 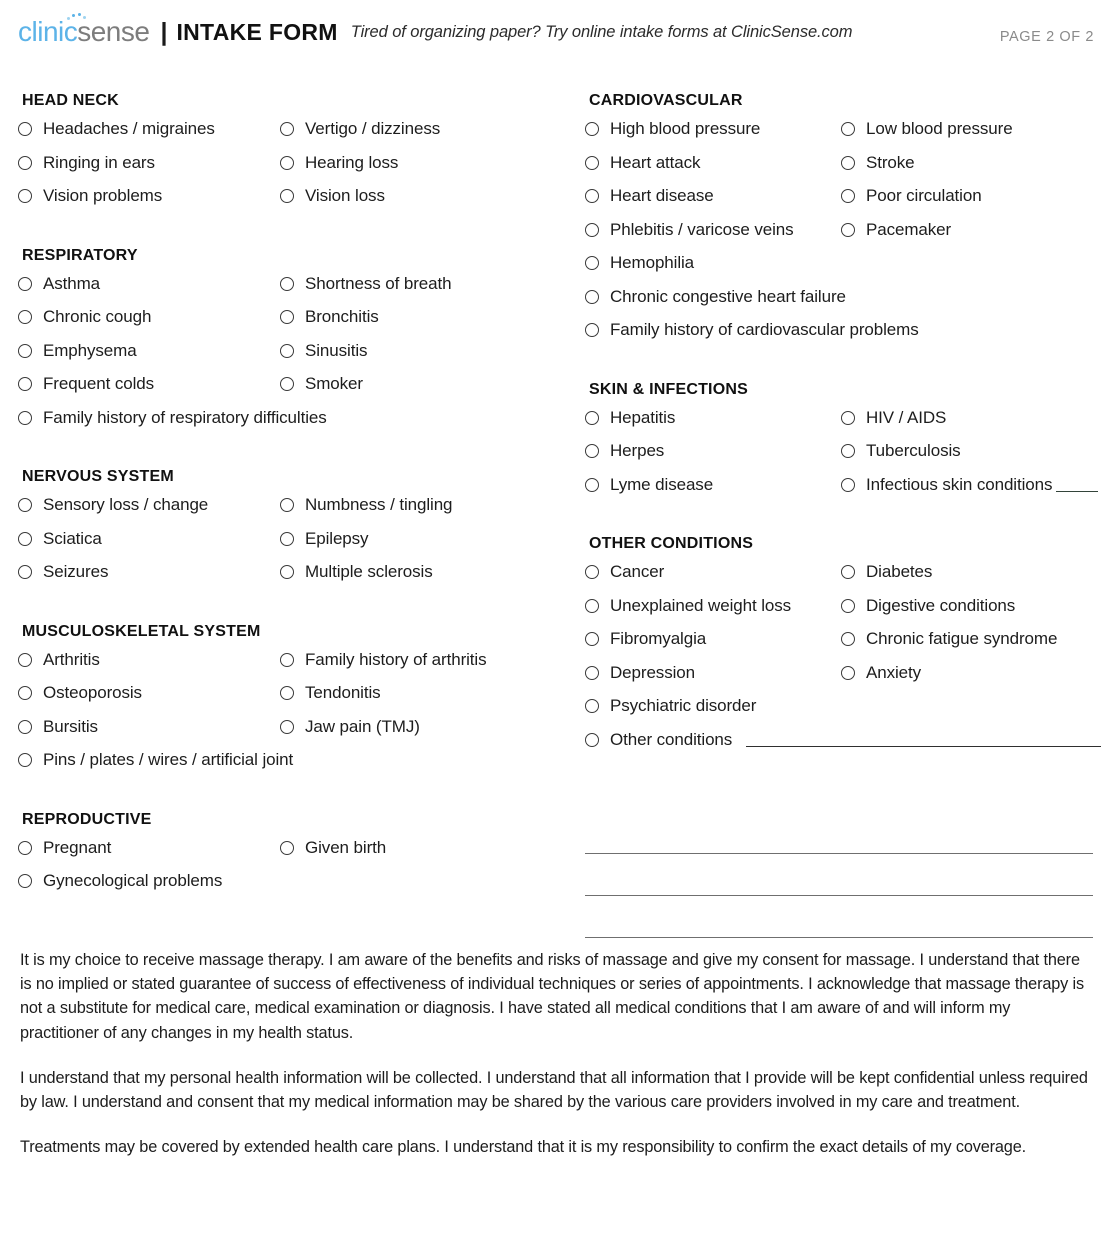 What do you see at coordinates (360, 129) in the screenshot?
I see `checkbox-option-vertigo-dizziness: Vertigo / dizziness` at bounding box center [360, 129].